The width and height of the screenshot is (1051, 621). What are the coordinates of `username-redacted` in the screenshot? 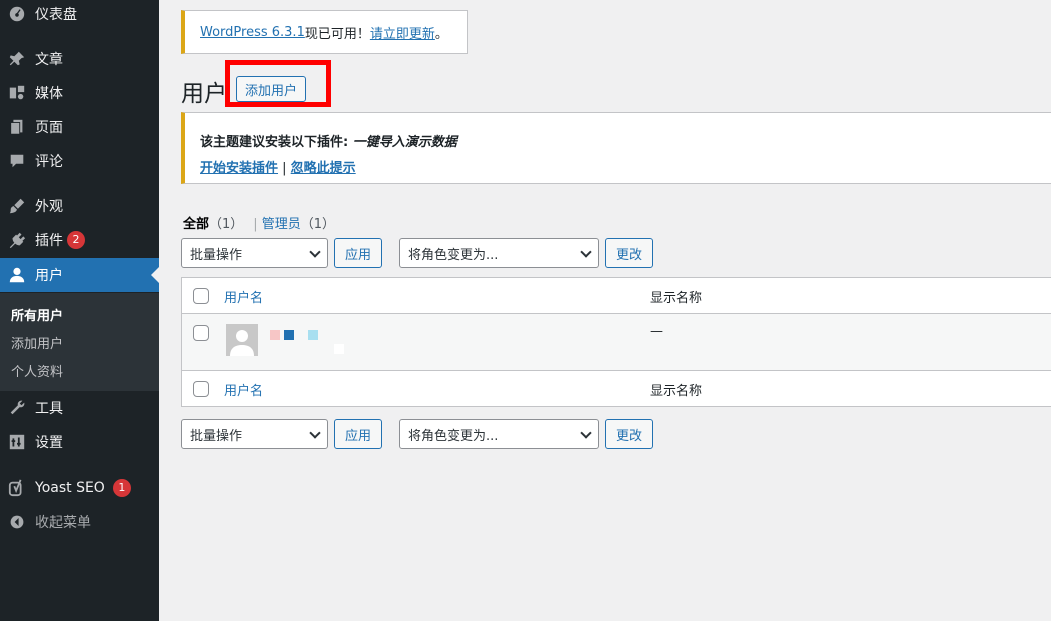 It's located at (307, 338).